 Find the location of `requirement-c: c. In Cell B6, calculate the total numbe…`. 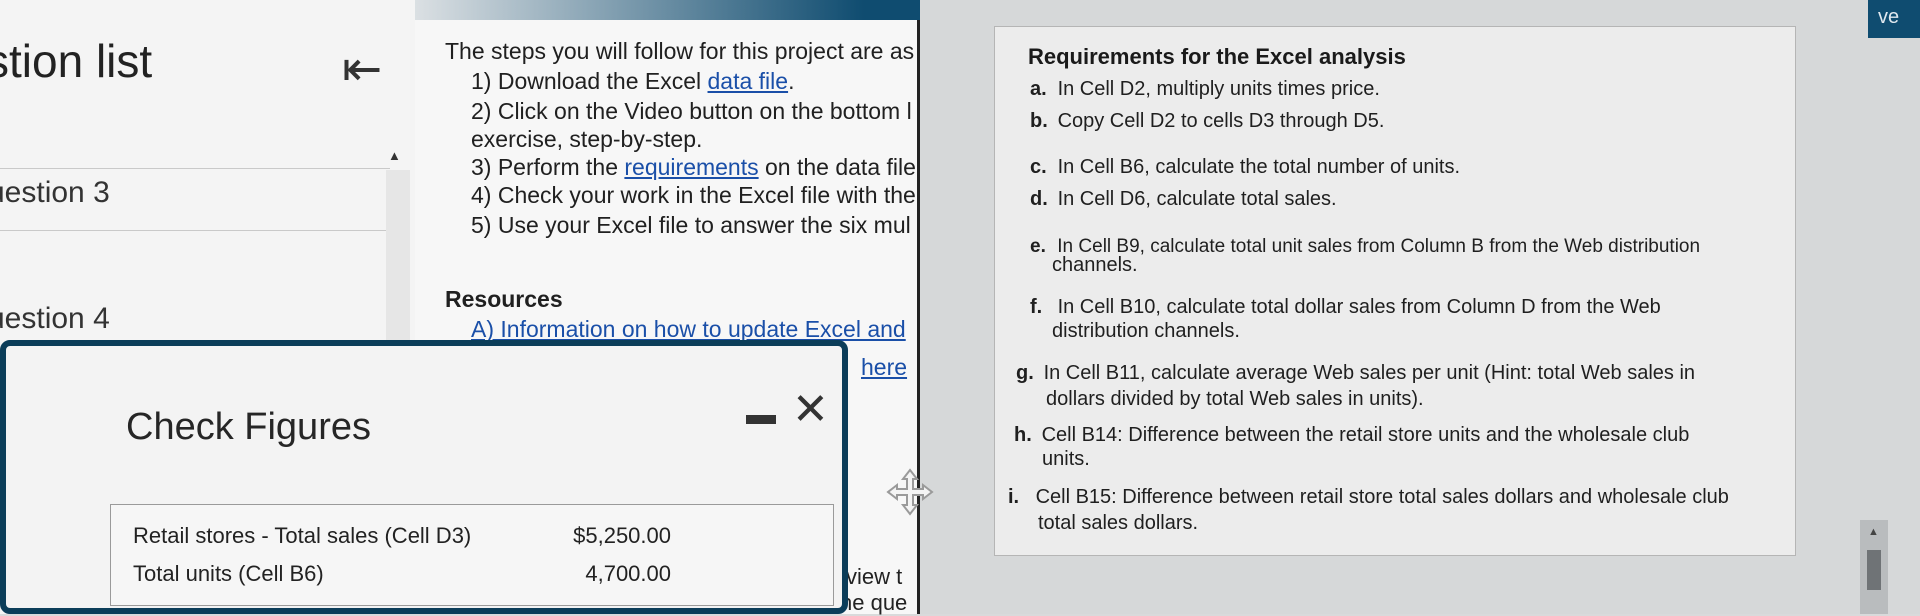

requirement-c: c. In Cell B6, calculate the total numbe… is located at coordinates (1245, 167).